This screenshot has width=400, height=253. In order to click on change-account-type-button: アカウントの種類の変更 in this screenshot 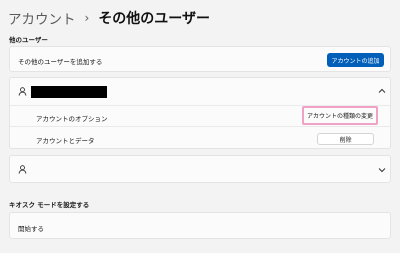, I will do `click(340, 115)`.